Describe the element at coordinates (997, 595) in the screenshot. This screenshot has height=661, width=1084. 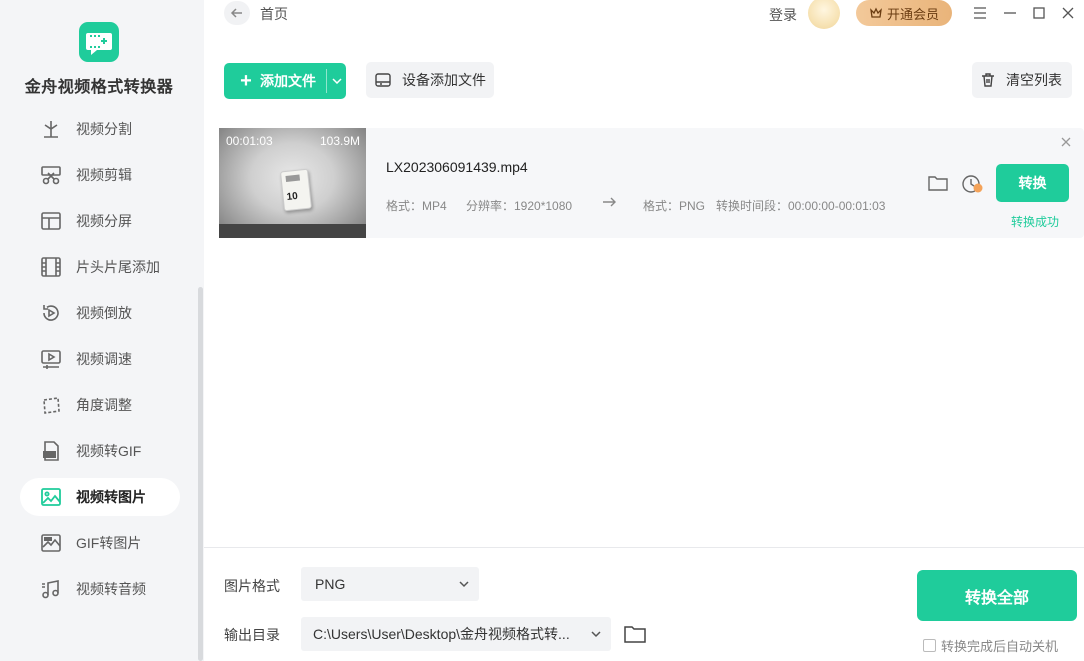
I see `convert-all-button: 转换全部` at that location.